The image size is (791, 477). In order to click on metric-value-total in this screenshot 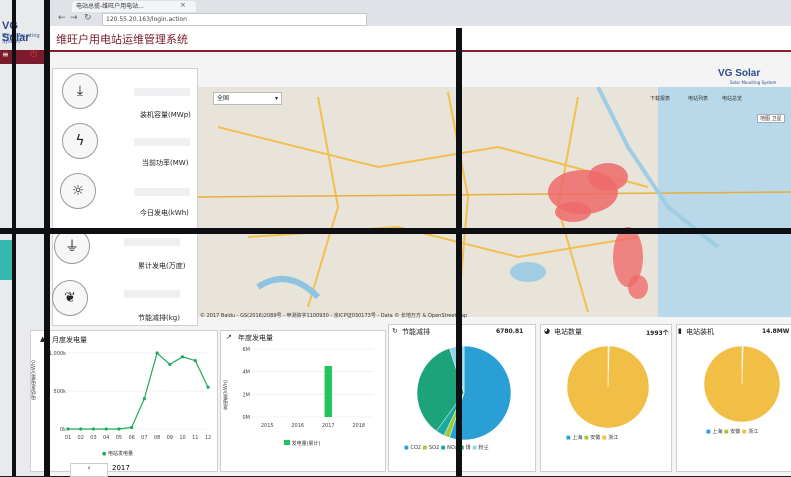, I will do `click(152, 242)`.